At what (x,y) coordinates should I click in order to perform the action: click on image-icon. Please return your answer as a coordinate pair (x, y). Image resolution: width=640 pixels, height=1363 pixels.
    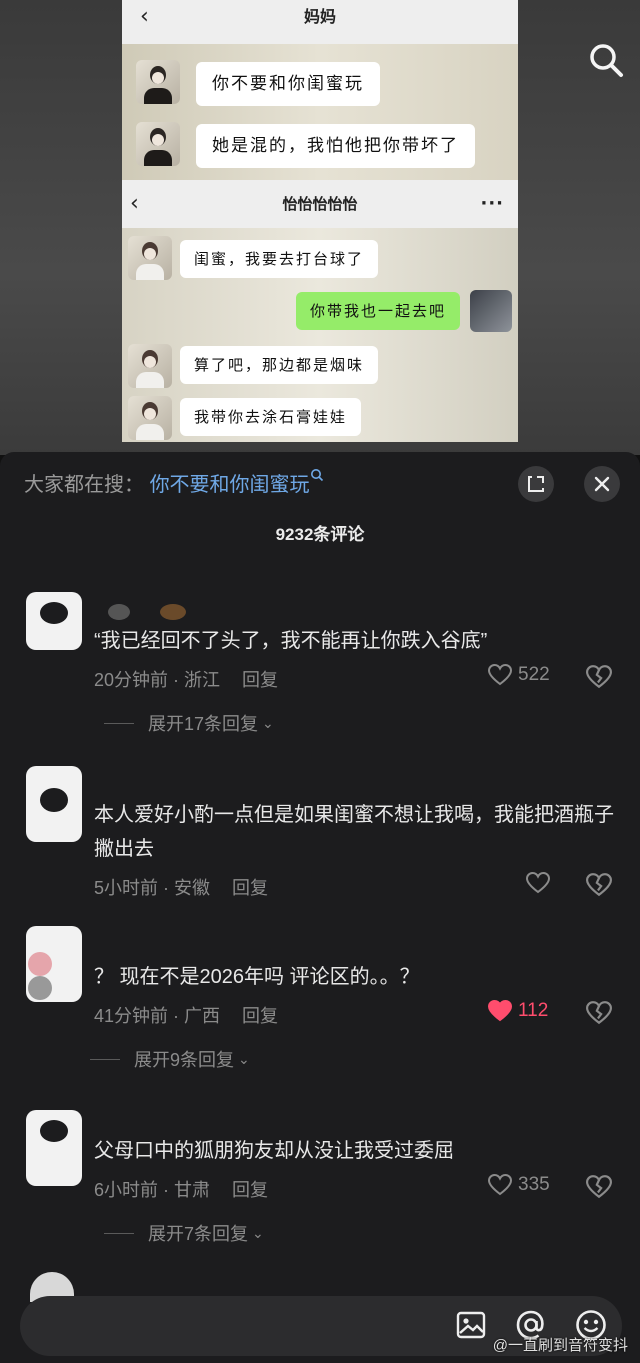
    Looking at the image, I should click on (471, 1325).